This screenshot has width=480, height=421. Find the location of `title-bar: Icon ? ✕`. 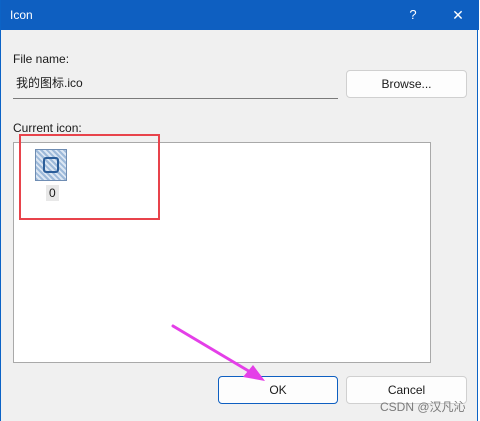

title-bar: Icon ? ✕ is located at coordinates (240, 15).